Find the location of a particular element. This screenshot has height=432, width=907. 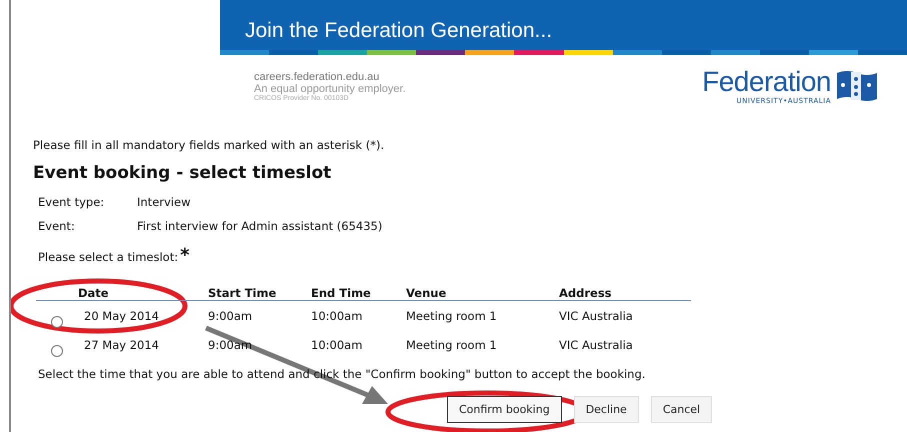

careers-site: careers.federation.edu.au is located at coordinates (317, 77).